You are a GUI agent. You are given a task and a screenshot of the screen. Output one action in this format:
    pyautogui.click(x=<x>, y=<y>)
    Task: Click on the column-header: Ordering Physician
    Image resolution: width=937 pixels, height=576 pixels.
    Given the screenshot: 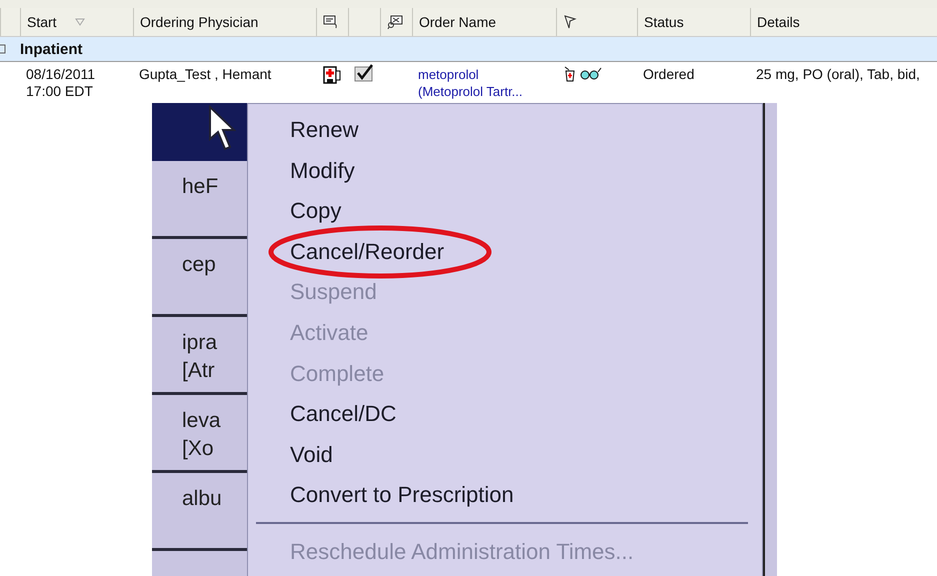 What is the action you would take?
    pyautogui.click(x=199, y=22)
    